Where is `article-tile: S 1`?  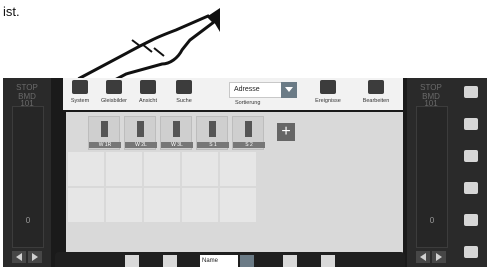
article-tile: S 1 is located at coordinates (212, 133).